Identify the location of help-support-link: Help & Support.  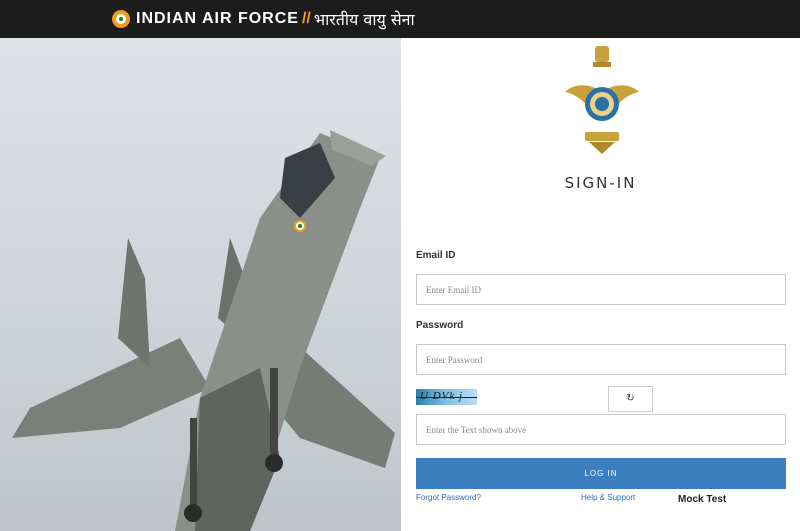
(608, 497).